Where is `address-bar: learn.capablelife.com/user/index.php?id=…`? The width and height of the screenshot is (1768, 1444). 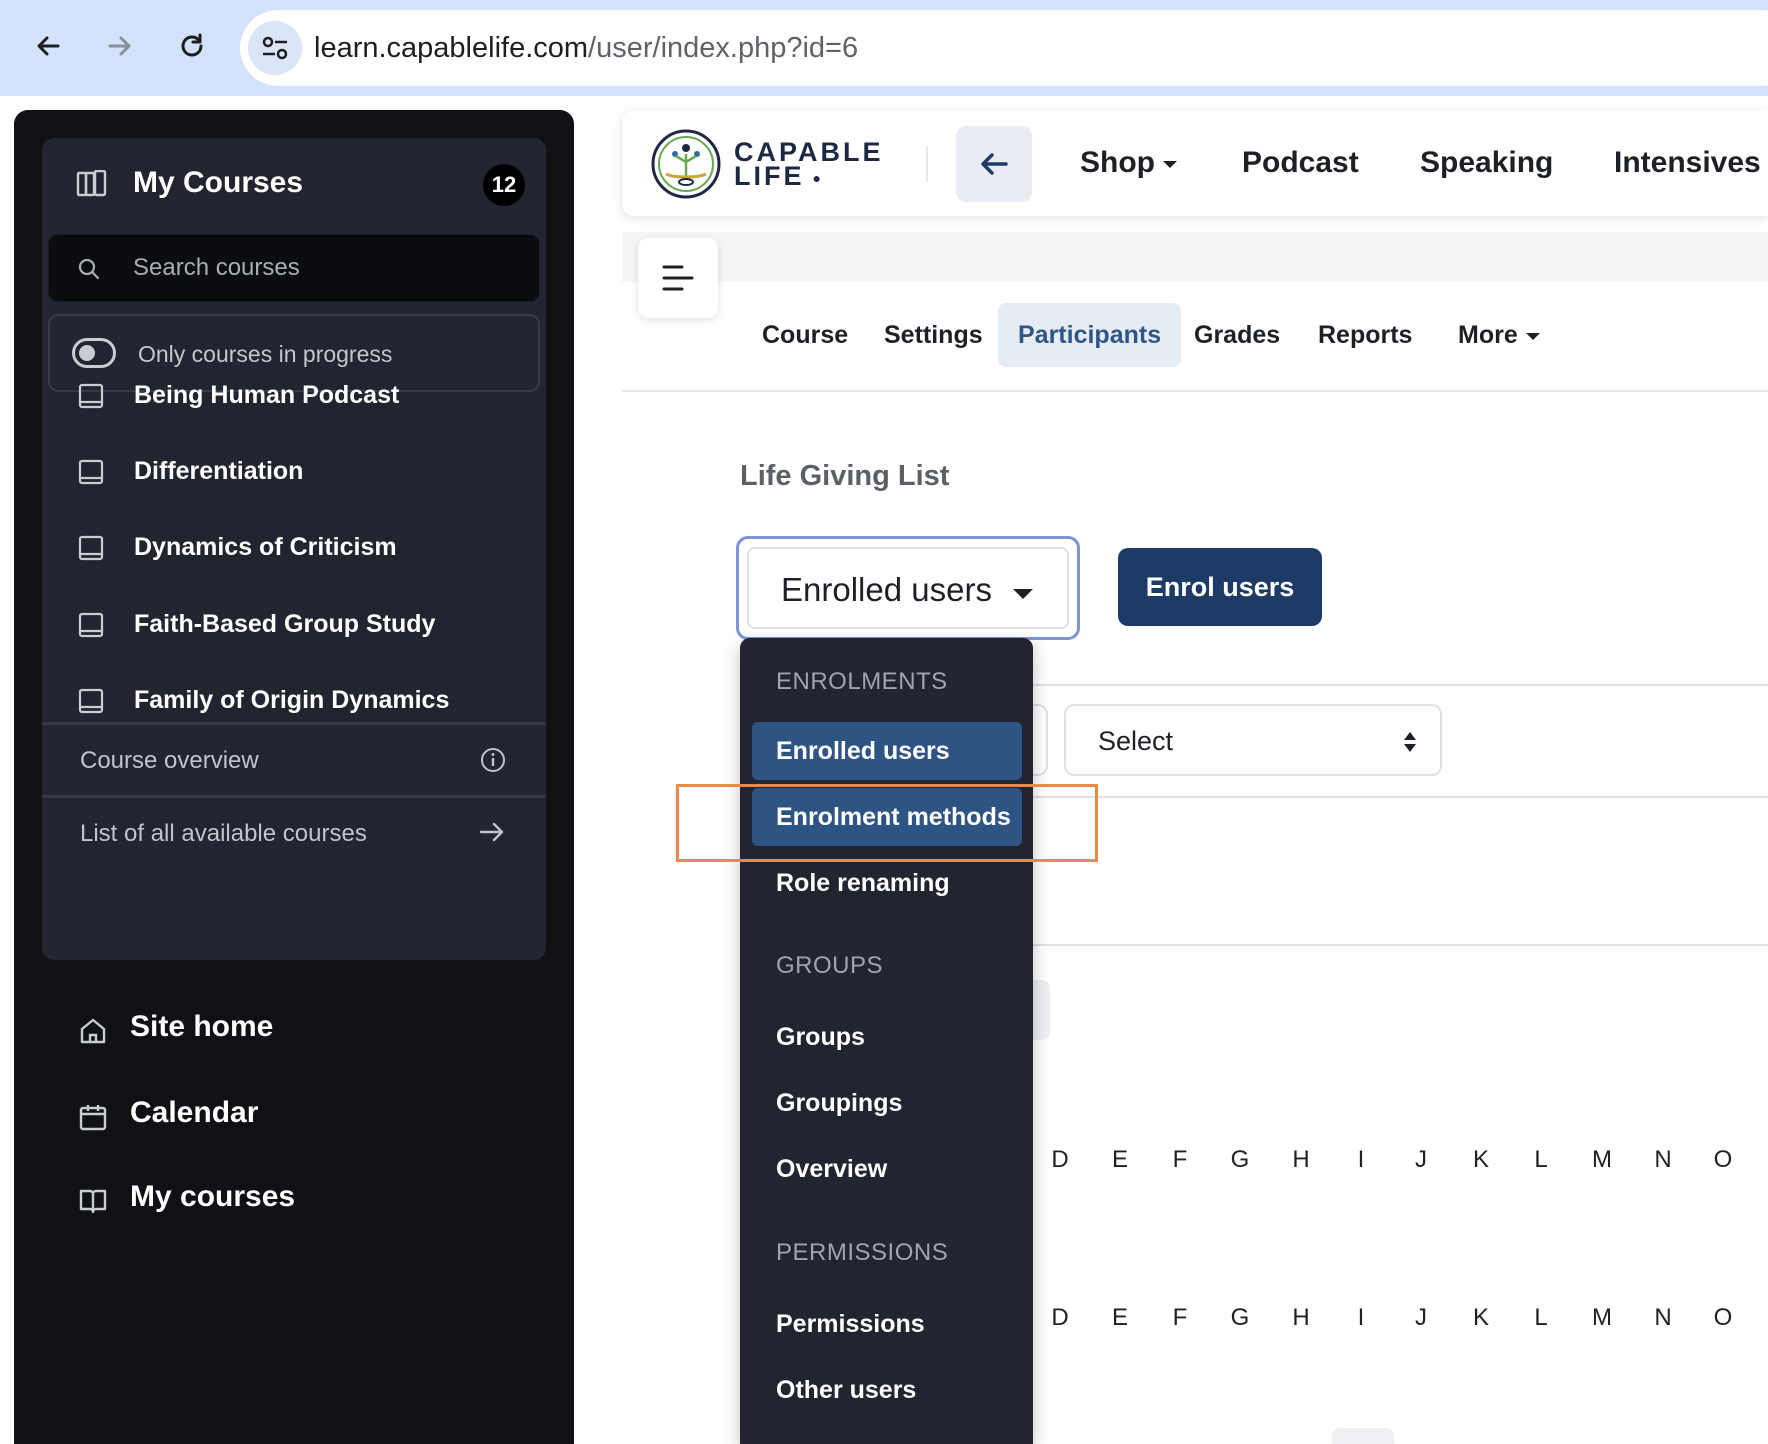 address-bar: learn.capablelife.com/user/index.php?id=… is located at coordinates (1004, 48).